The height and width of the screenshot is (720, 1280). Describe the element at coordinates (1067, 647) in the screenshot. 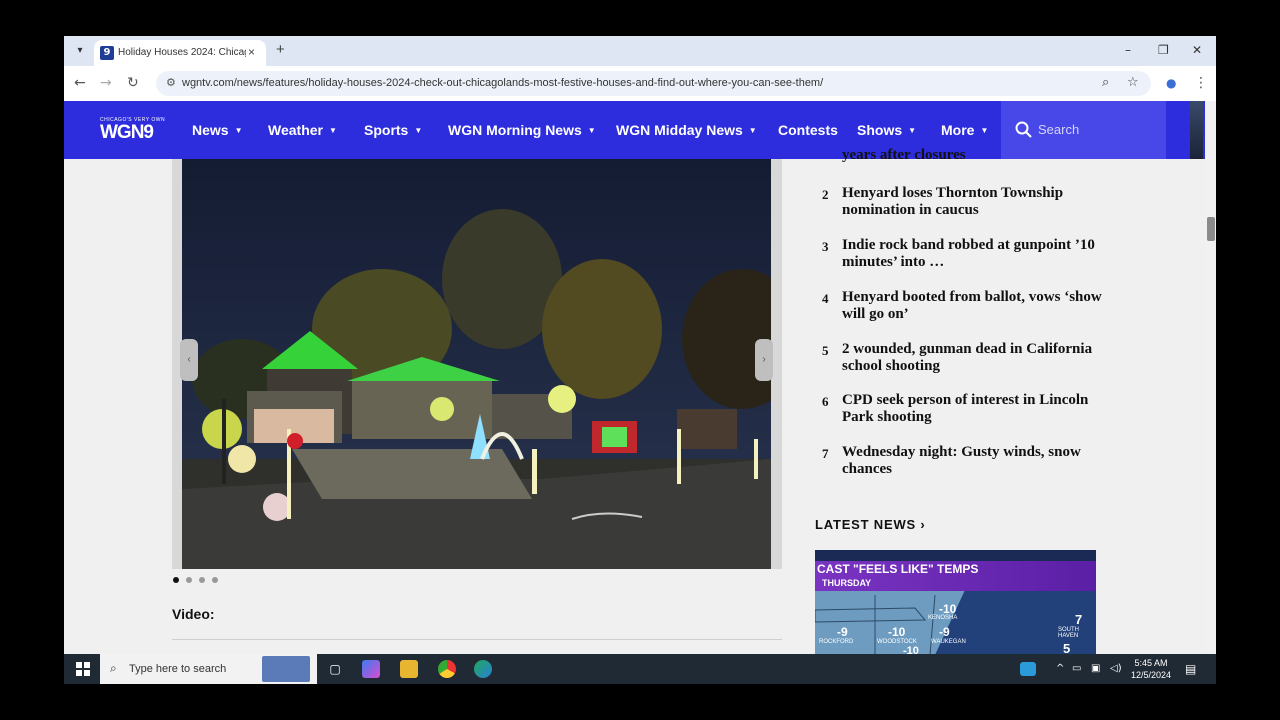

I see `temp-label: 5` at that location.